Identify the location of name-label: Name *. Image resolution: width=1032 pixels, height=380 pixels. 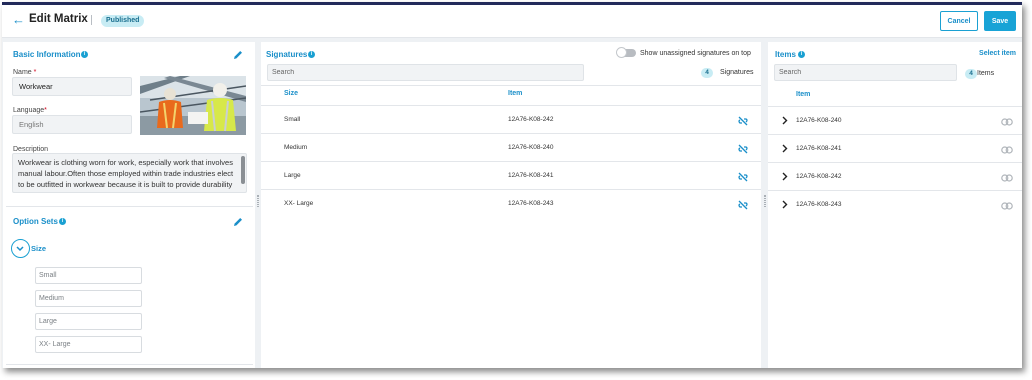
(25, 72).